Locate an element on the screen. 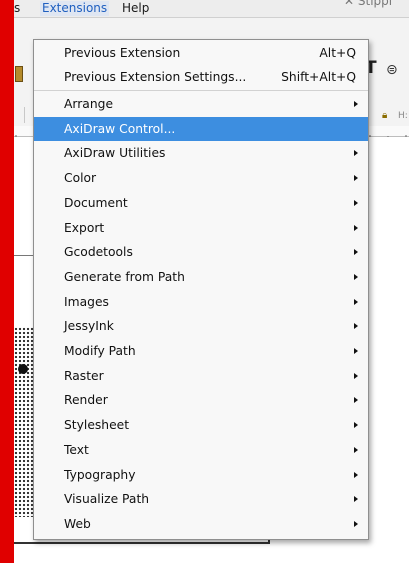 The image size is (409, 563). menu-item-export: Export is located at coordinates (201, 228).